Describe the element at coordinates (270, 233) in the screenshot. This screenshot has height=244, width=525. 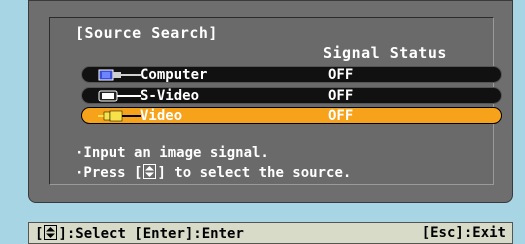
I see `key-guide-bar: [ ]:Select [Enter]:Enter [Esc]:Exit` at that location.